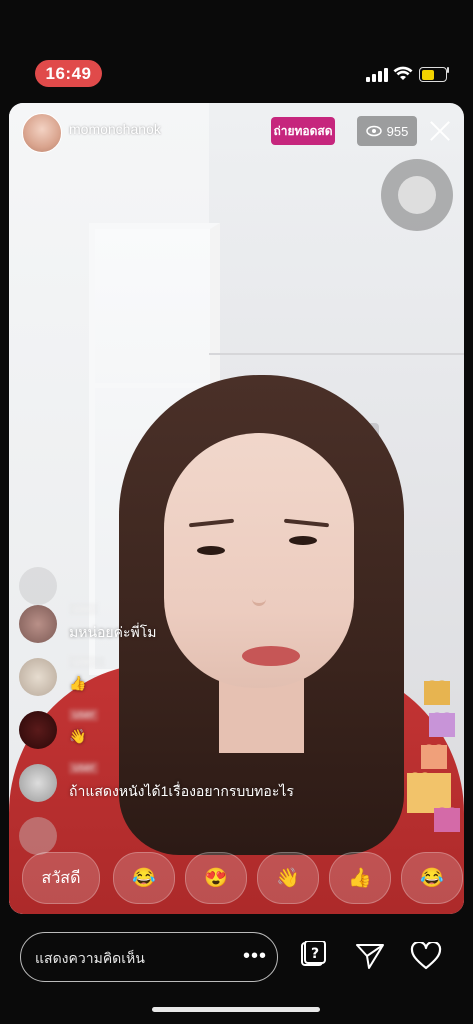  I want to click on close-icon, so click(440, 131).